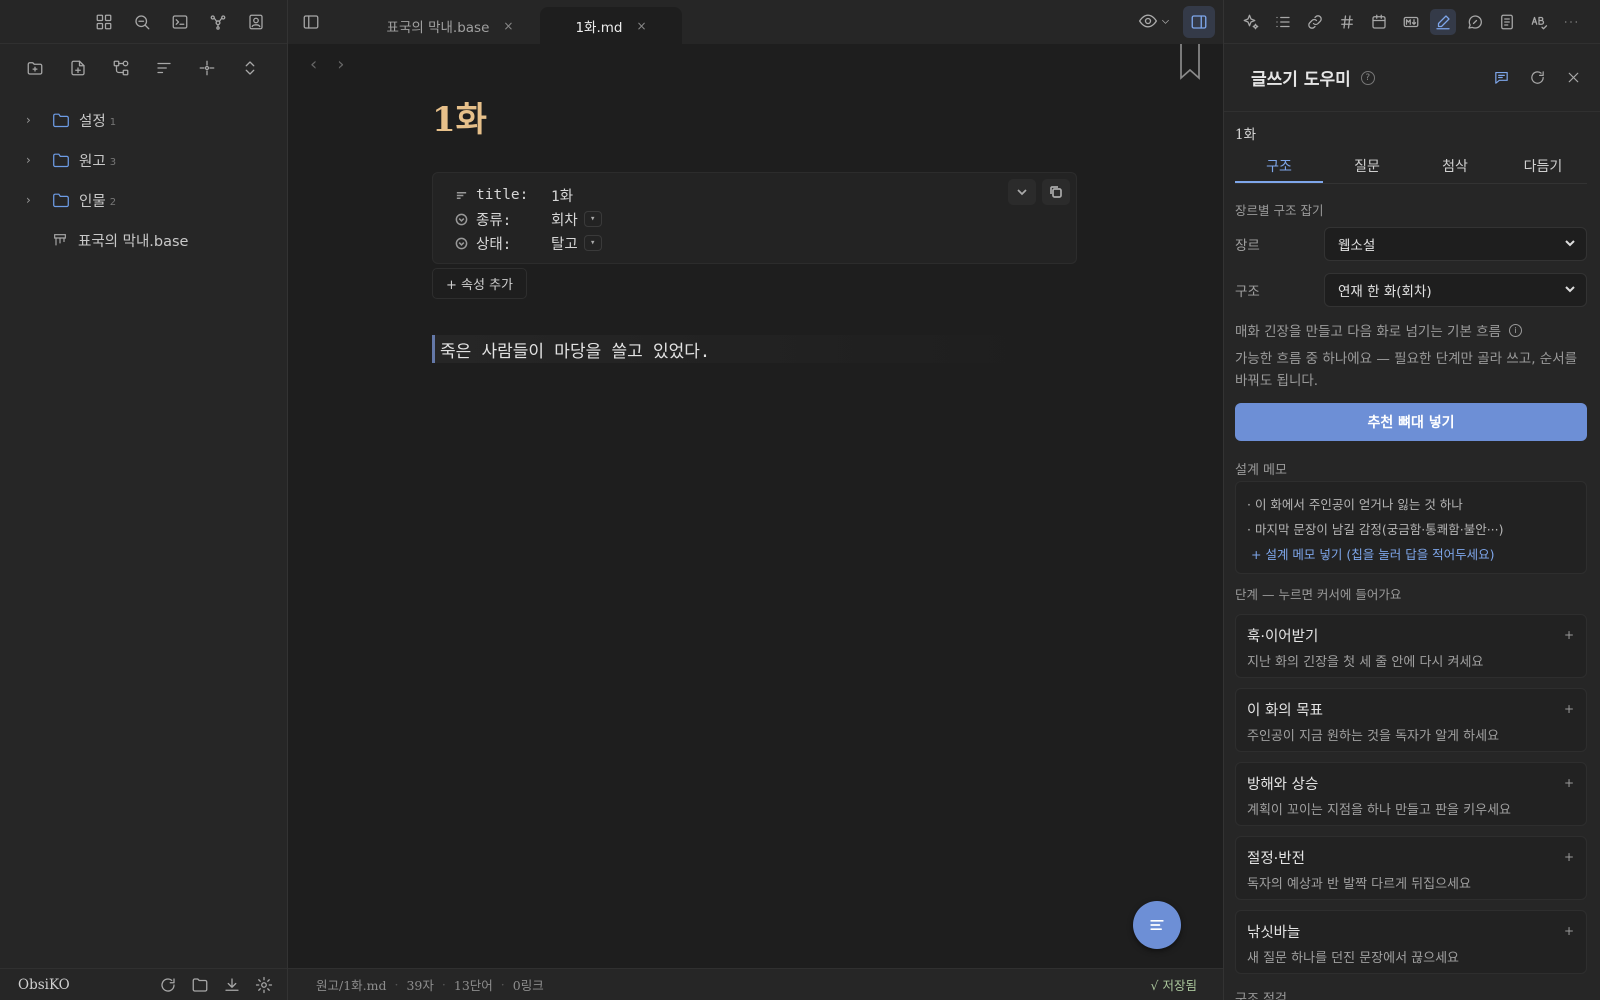 Image resolution: width=1600 pixels, height=1000 pixels. I want to click on status-chars: 39자, so click(420, 985).